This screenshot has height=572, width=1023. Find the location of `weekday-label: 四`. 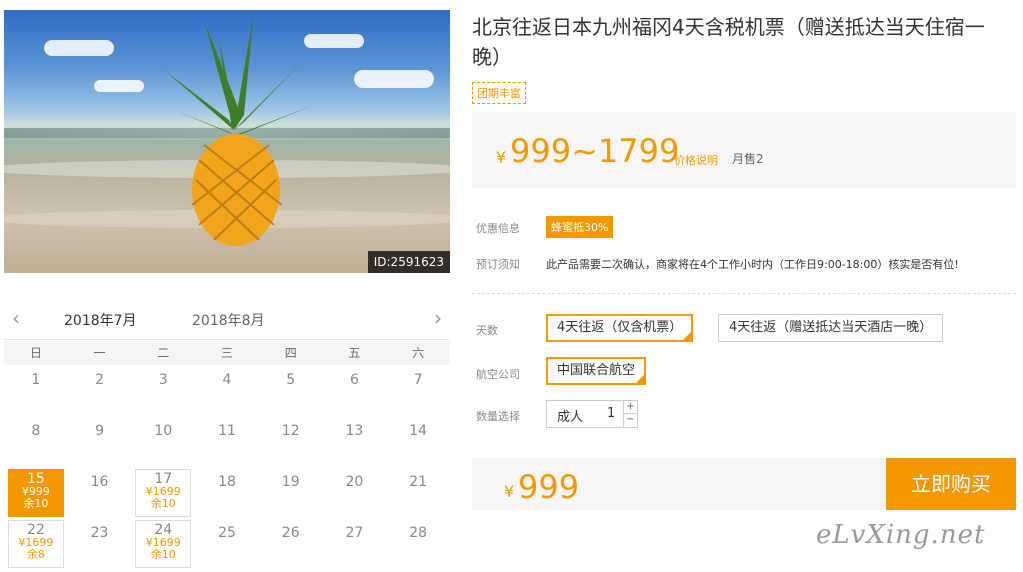

weekday-label: 四 is located at coordinates (290, 353).